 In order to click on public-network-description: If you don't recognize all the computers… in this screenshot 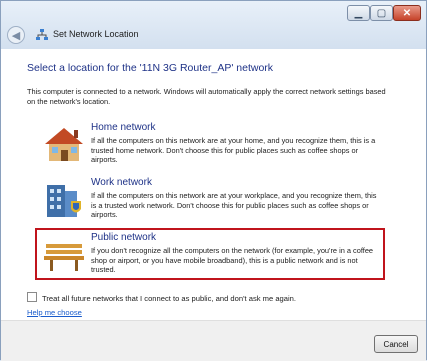, I will do `click(232, 260)`.